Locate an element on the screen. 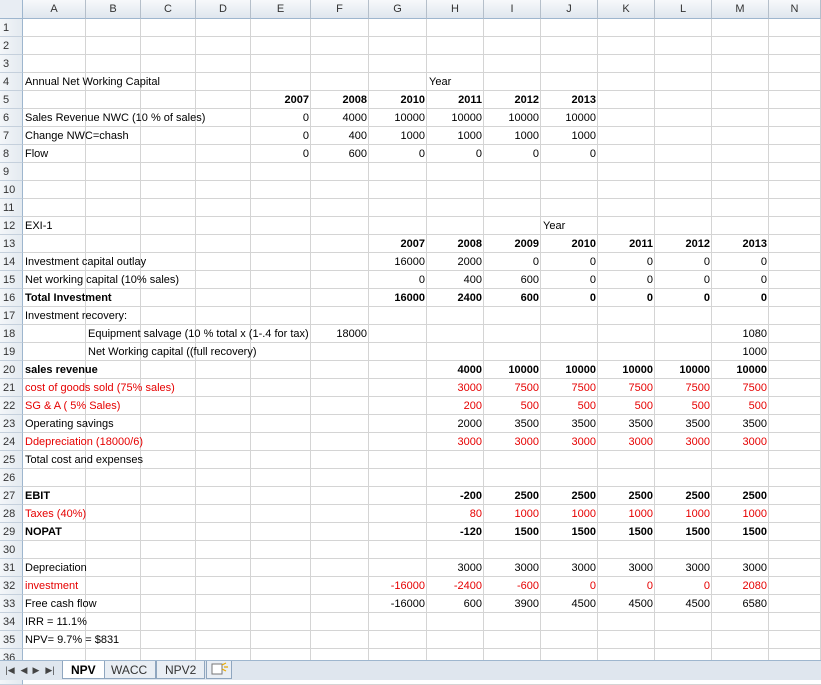 This screenshot has height=685, width=821. row-header-23: 23 is located at coordinates (11, 424).